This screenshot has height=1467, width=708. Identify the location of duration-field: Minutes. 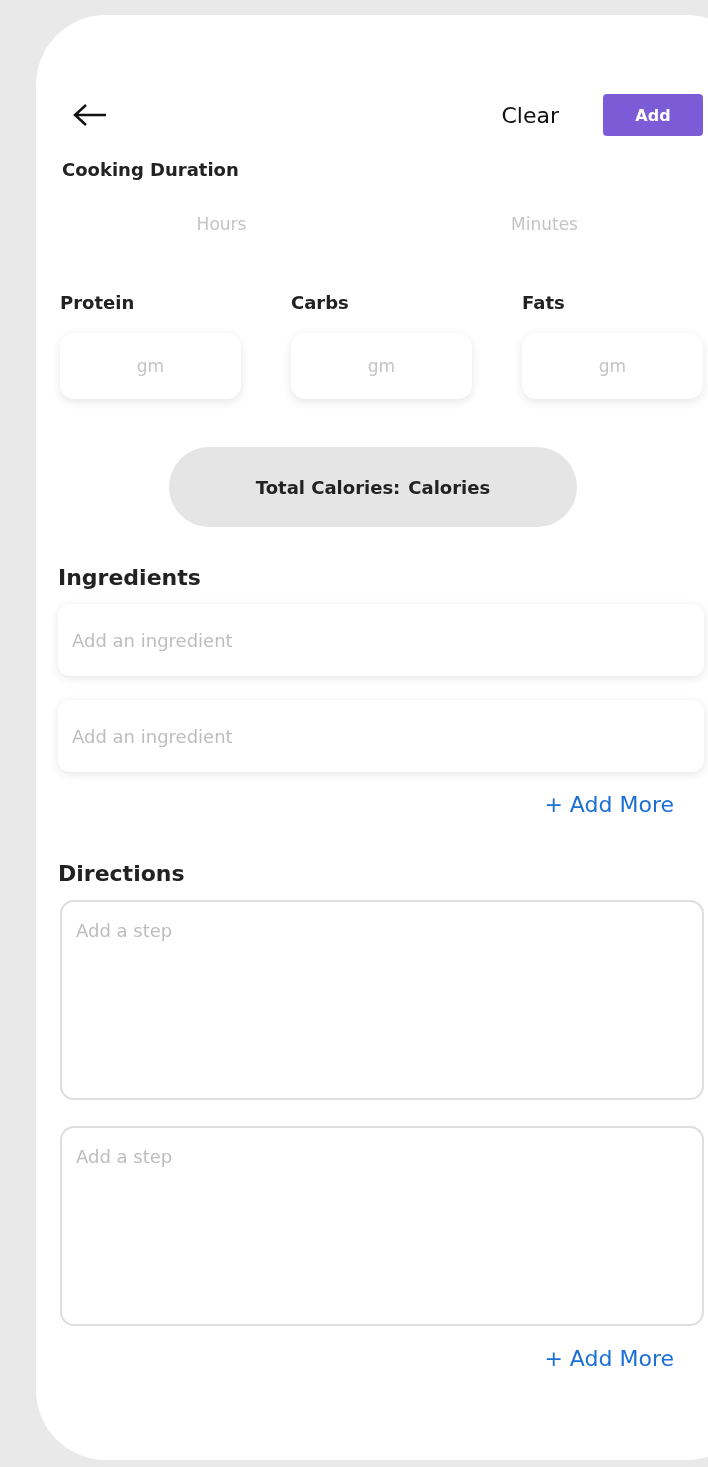
(544, 224).